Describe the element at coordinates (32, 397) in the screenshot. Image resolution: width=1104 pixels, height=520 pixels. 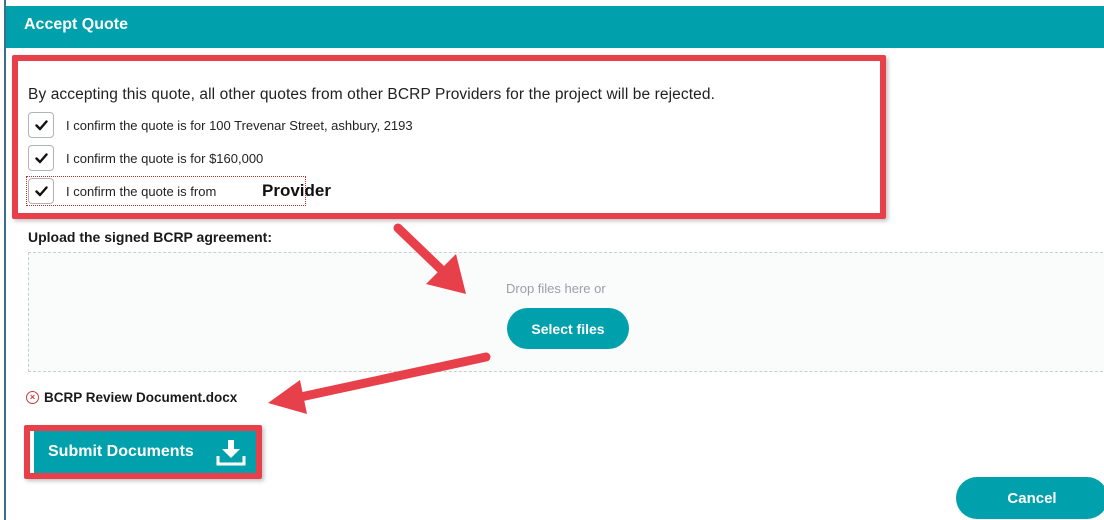
I see `remove-file-icon: ×` at that location.